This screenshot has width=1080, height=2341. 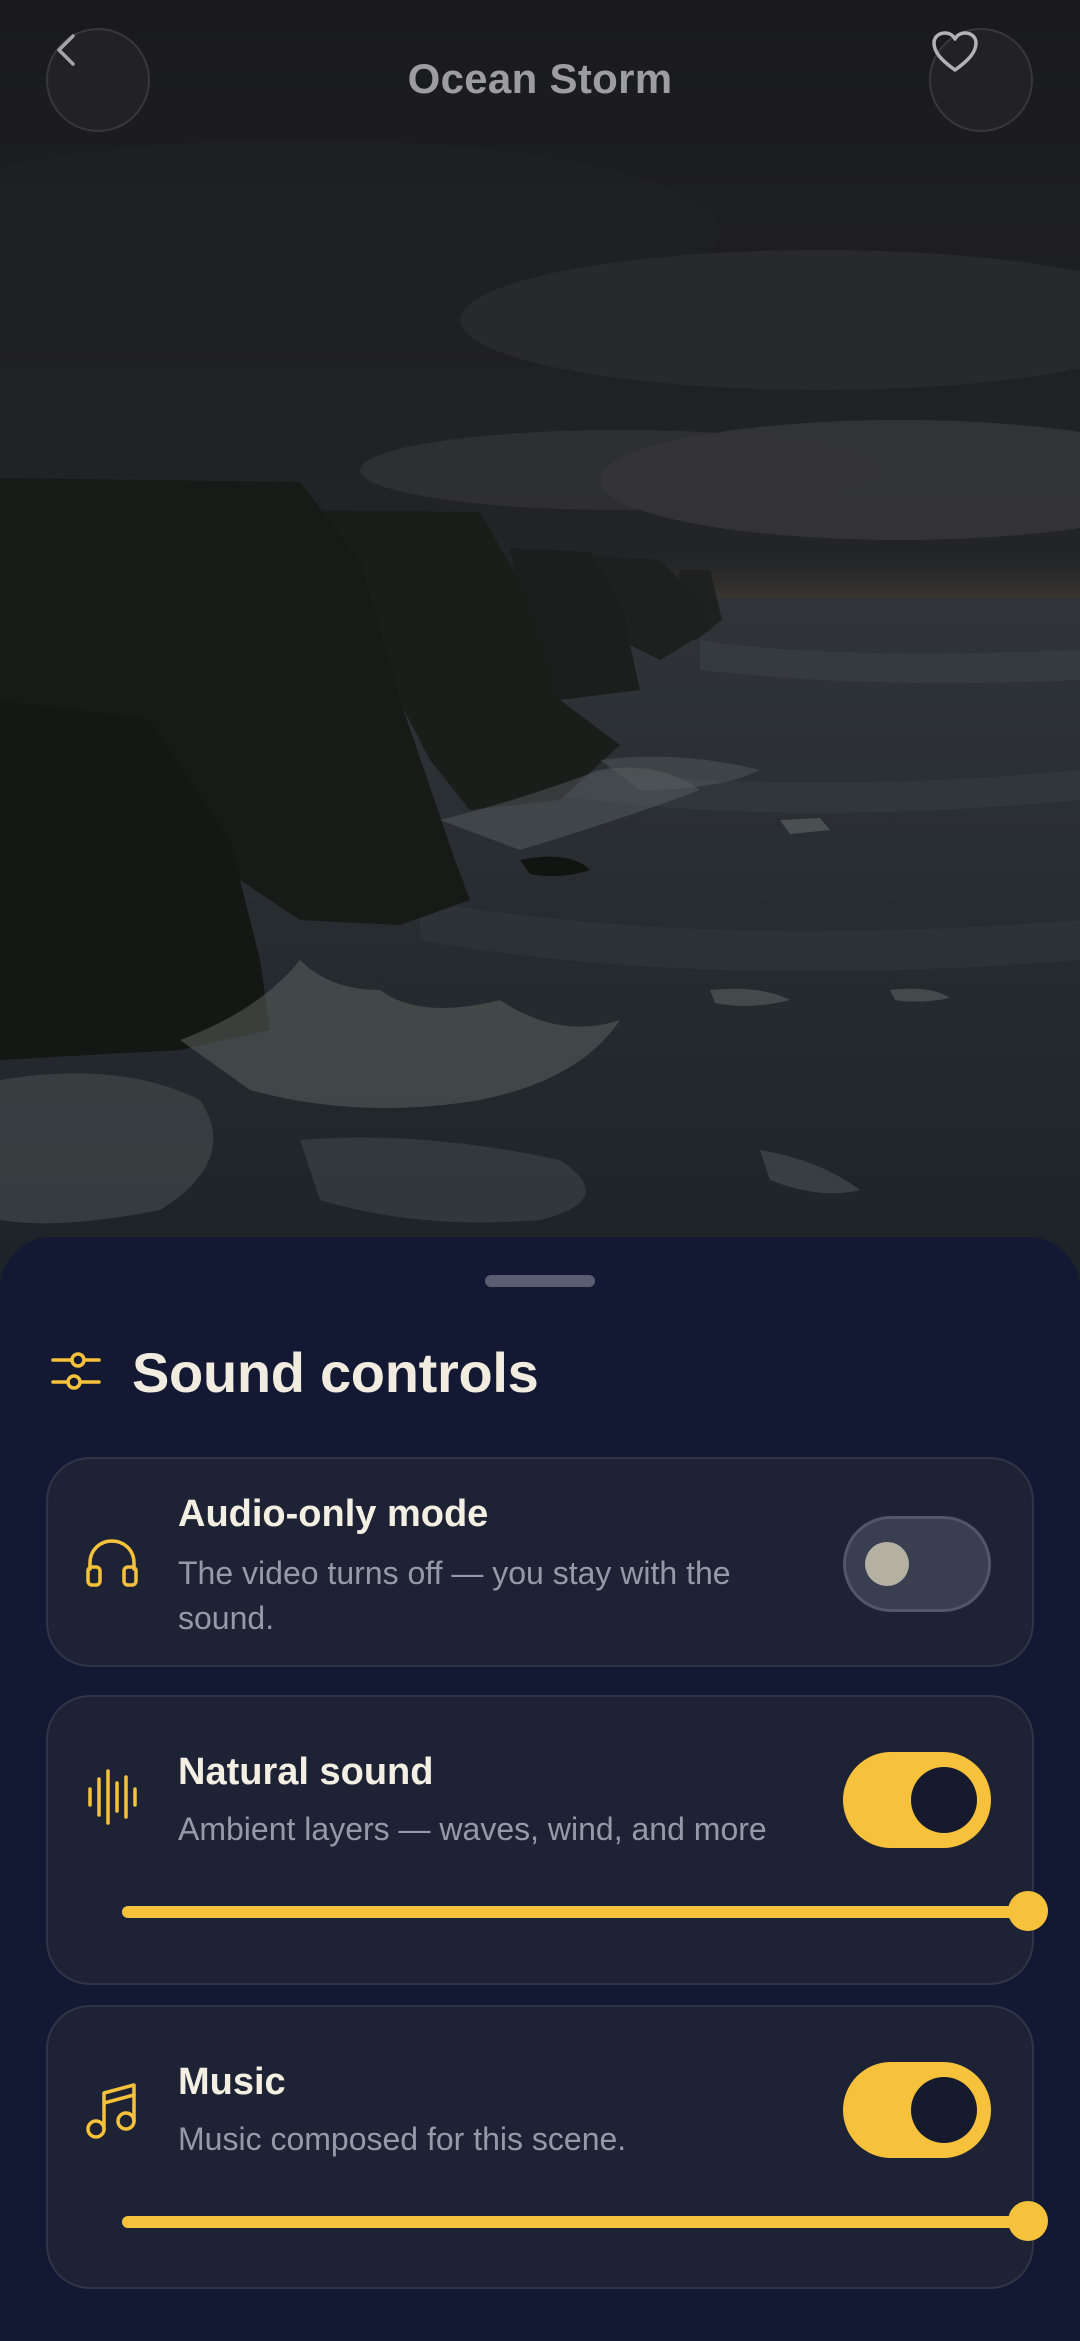 What do you see at coordinates (76, 1371) in the screenshot?
I see `sliders-icon` at bounding box center [76, 1371].